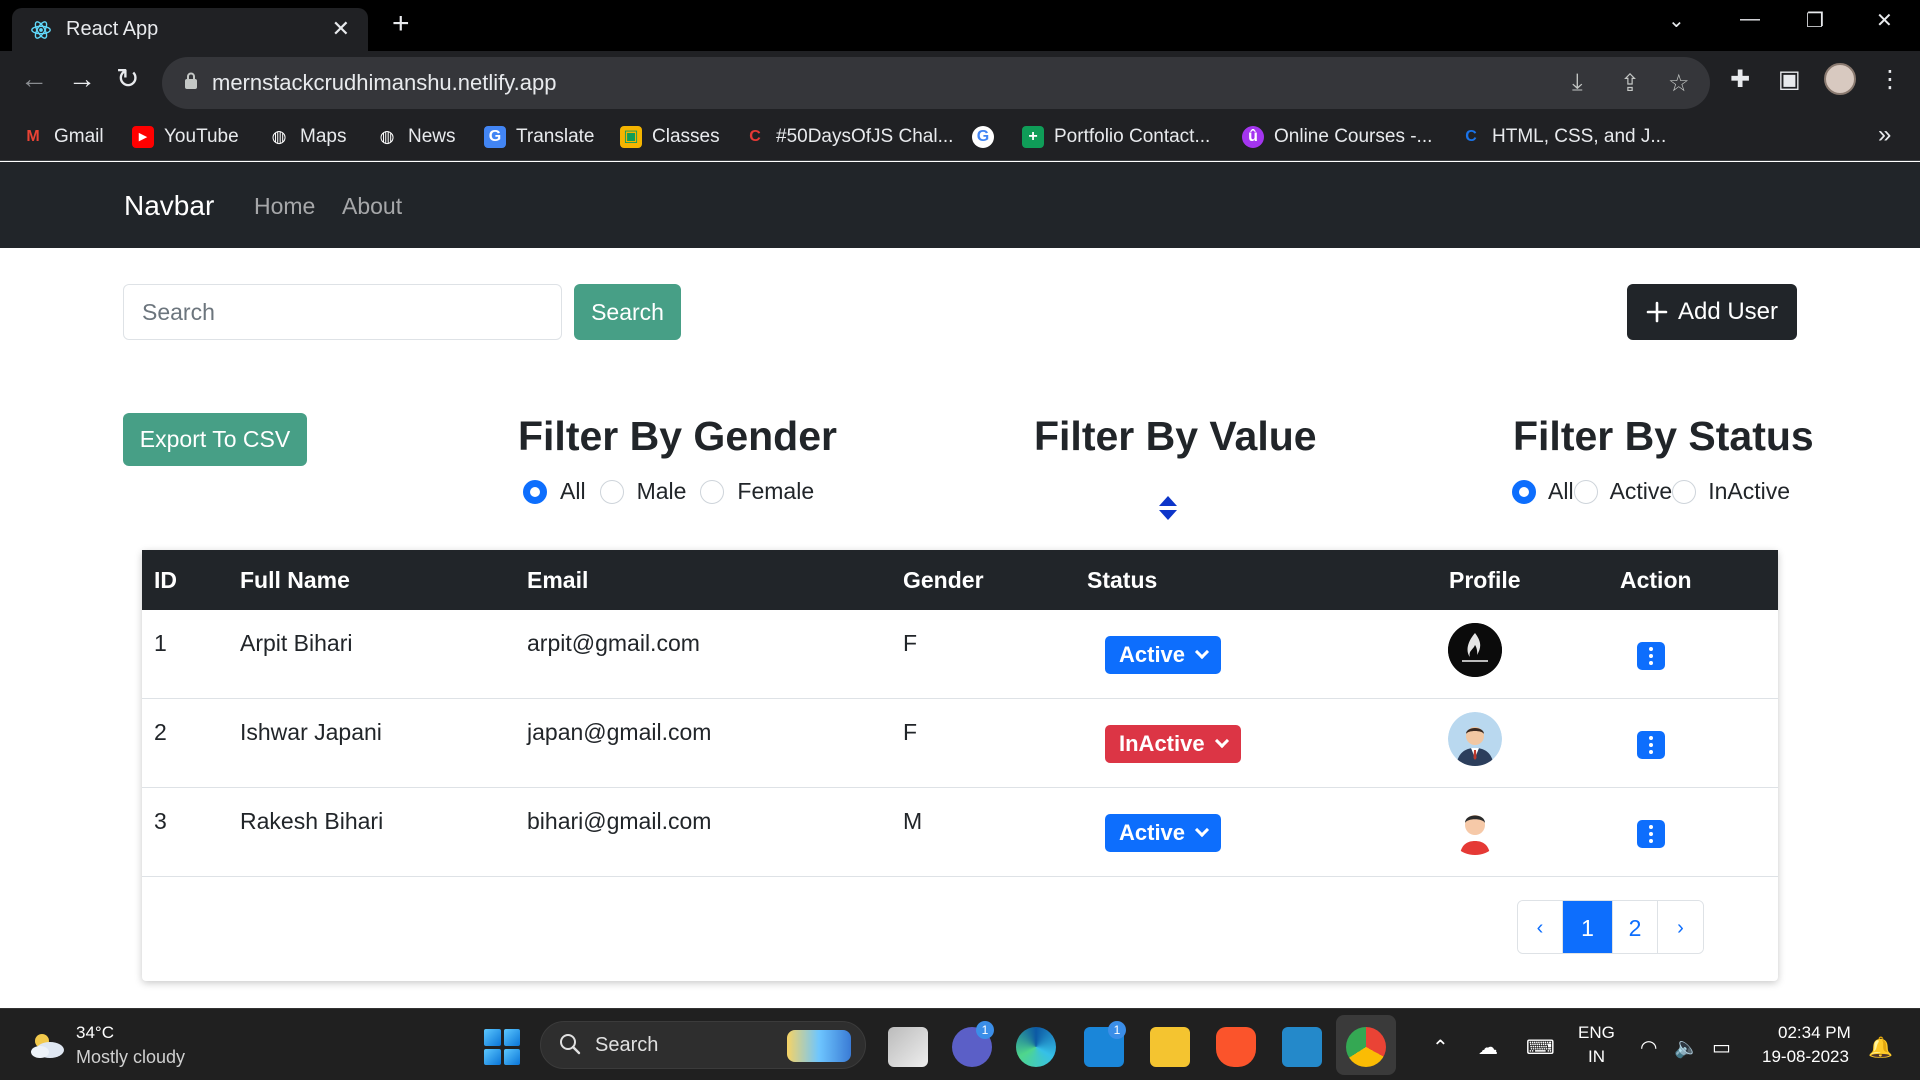 This screenshot has width=1920, height=1080. I want to click on status-radio-group: All Active InActive, so click(1651, 491).